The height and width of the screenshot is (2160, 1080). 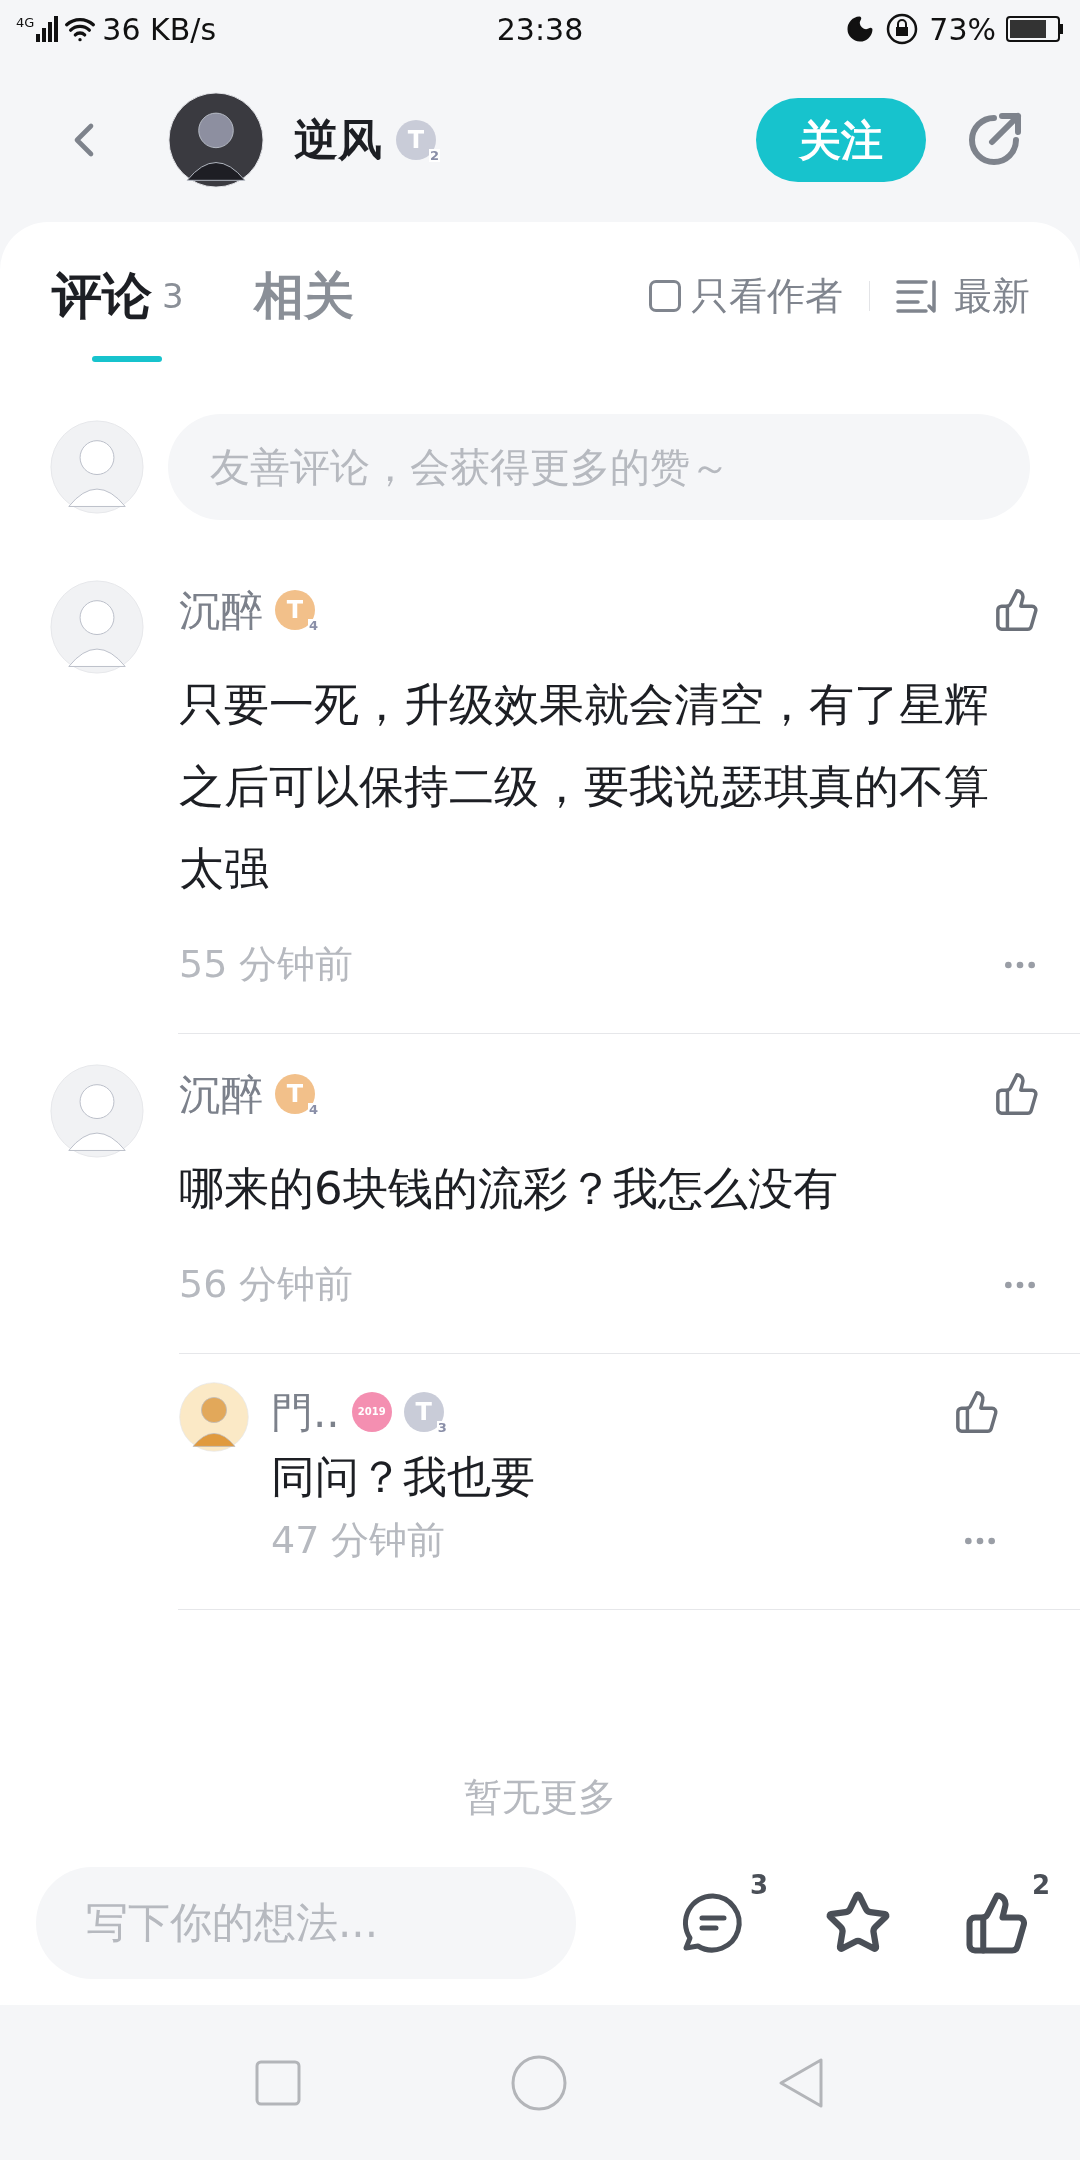 I want to click on comment-text: 只要一死，升级效果就会清空，有了星辉之后可以保持二级，要我说瑟琪真的不算太强, so click(x=584, y=787).